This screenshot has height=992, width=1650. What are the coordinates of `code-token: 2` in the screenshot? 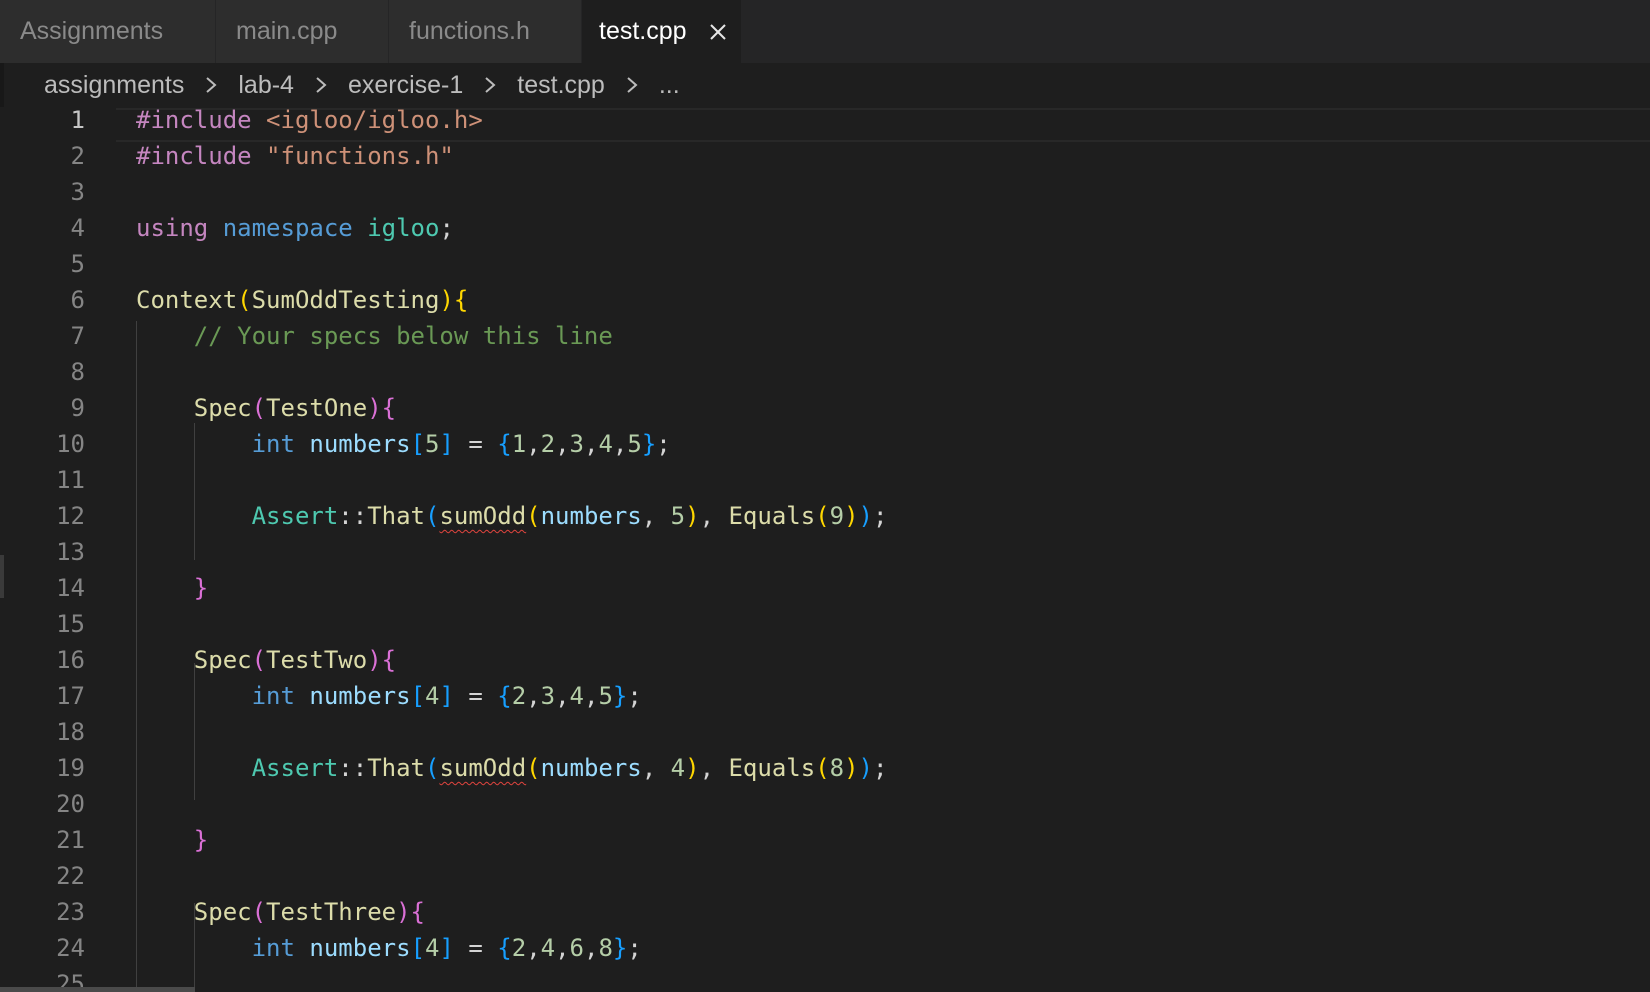 It's located at (548, 444).